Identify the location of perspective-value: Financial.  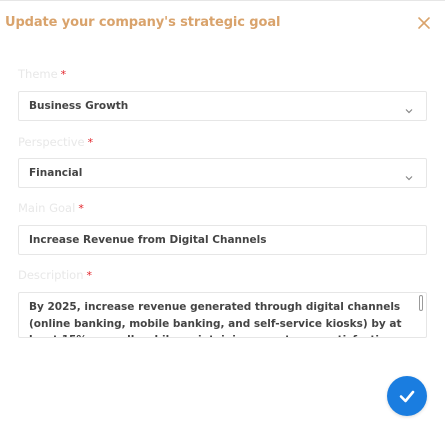
(56, 173).